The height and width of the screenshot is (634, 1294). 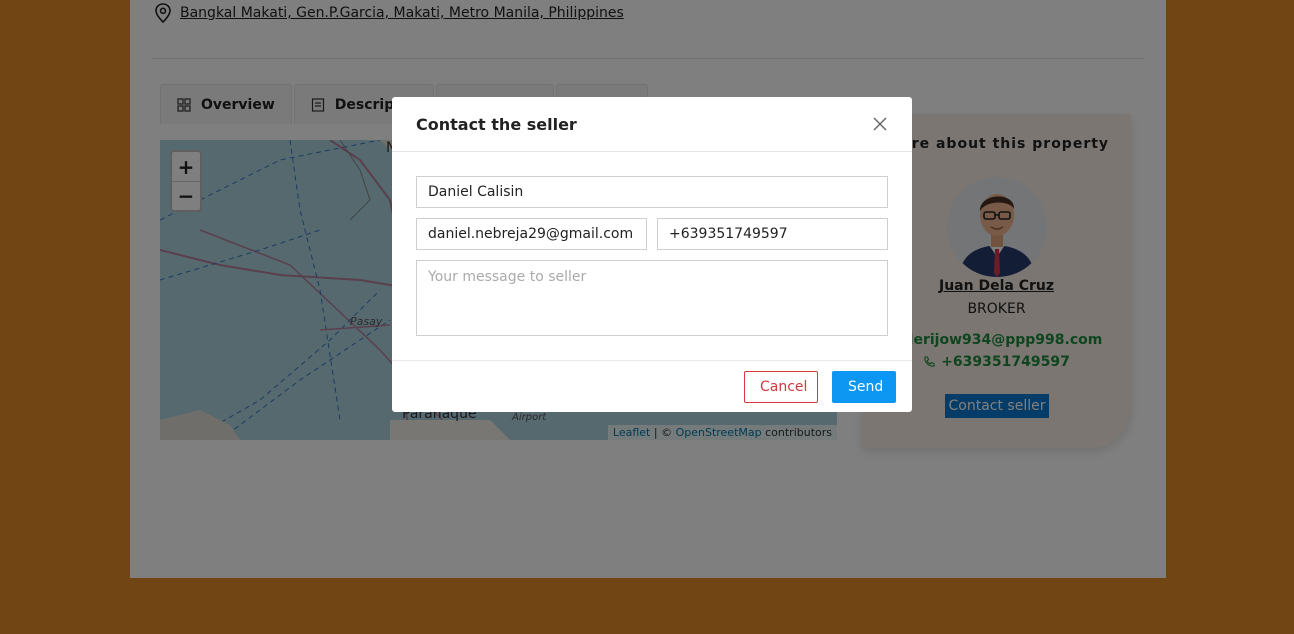 What do you see at coordinates (652, 386) in the screenshot?
I see `modal-footer: Cancel Send` at bounding box center [652, 386].